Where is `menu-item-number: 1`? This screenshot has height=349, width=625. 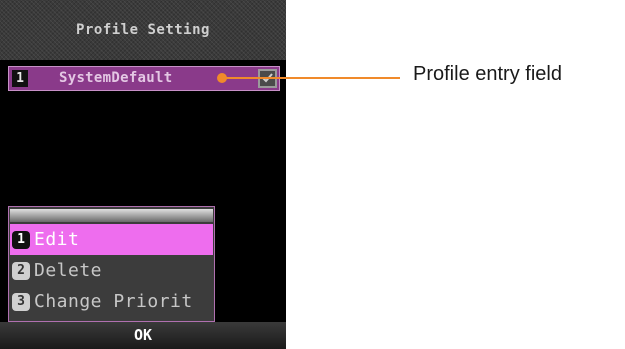 menu-item-number: 1 is located at coordinates (21, 240).